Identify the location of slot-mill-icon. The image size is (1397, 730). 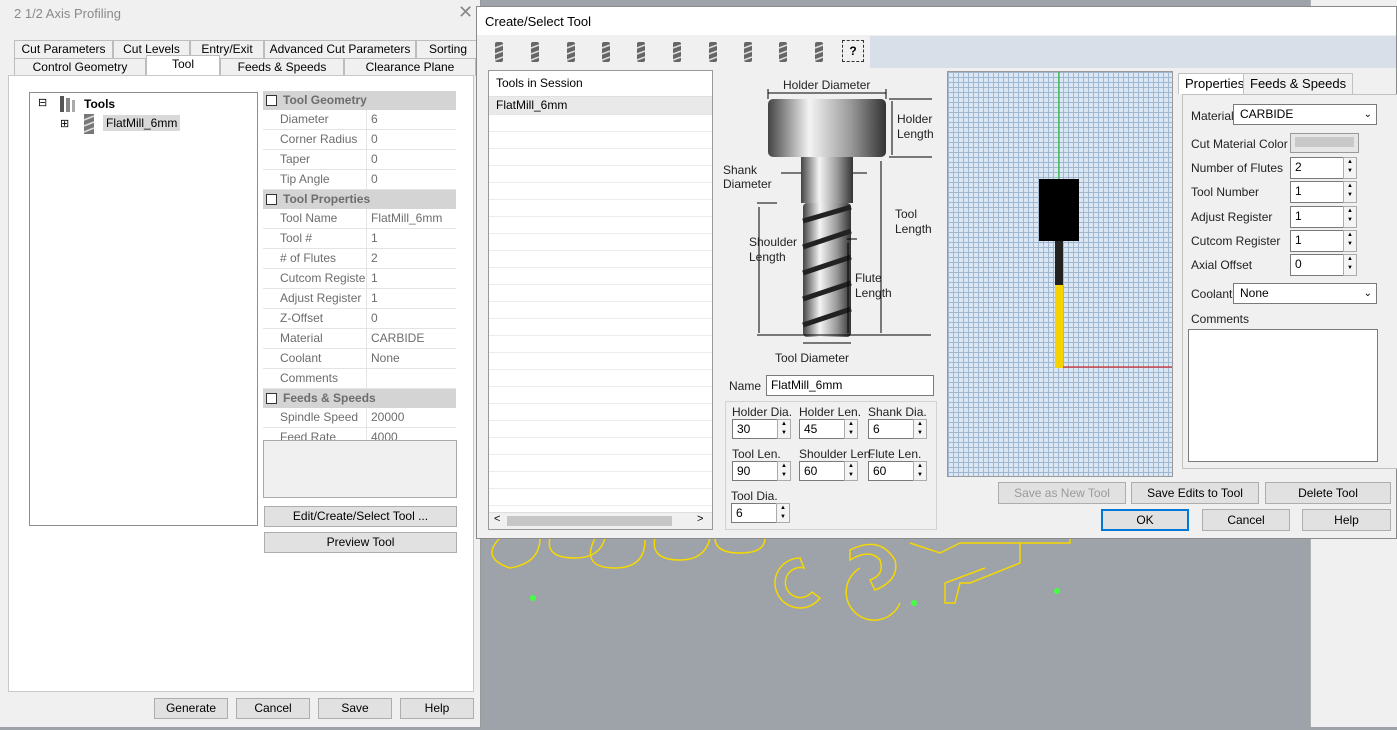
(713, 52).